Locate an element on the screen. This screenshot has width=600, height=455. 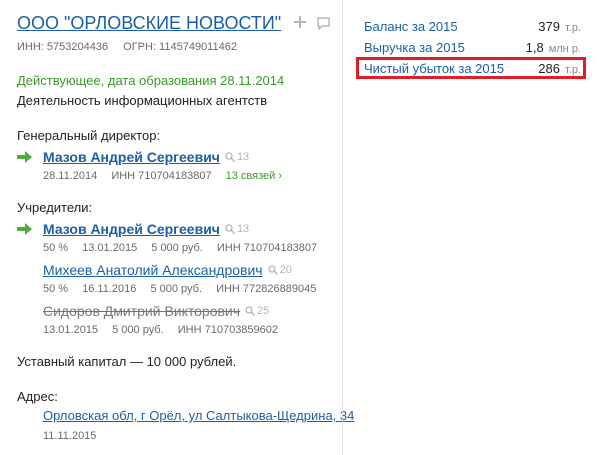
finance-value: 1,8 is located at coordinates (534, 47).